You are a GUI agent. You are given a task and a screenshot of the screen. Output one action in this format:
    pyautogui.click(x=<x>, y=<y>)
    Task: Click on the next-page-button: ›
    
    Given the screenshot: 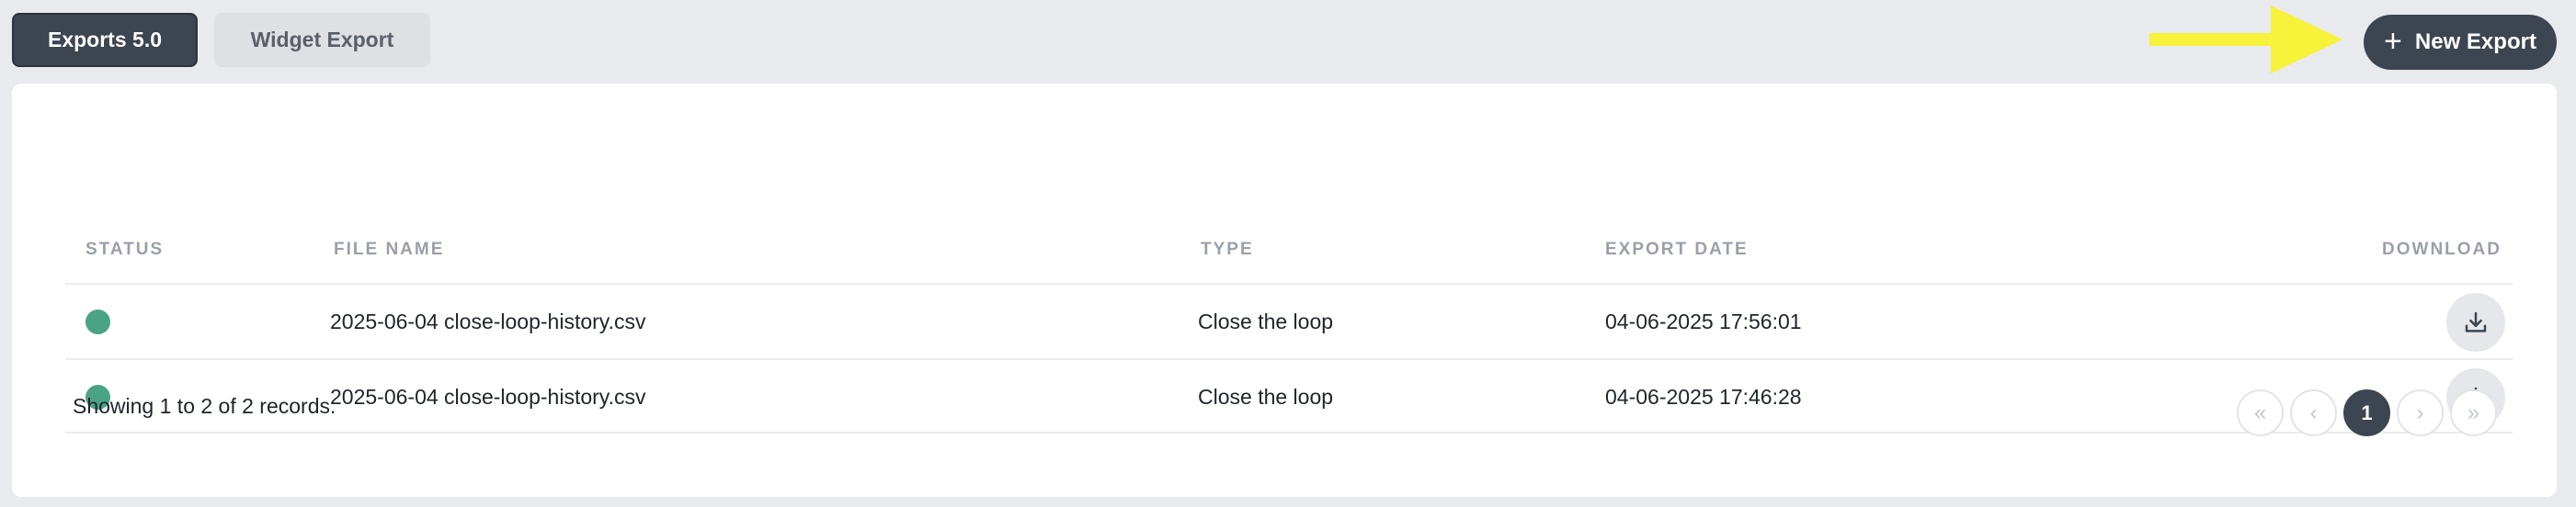 What is the action you would take?
    pyautogui.click(x=2420, y=412)
    